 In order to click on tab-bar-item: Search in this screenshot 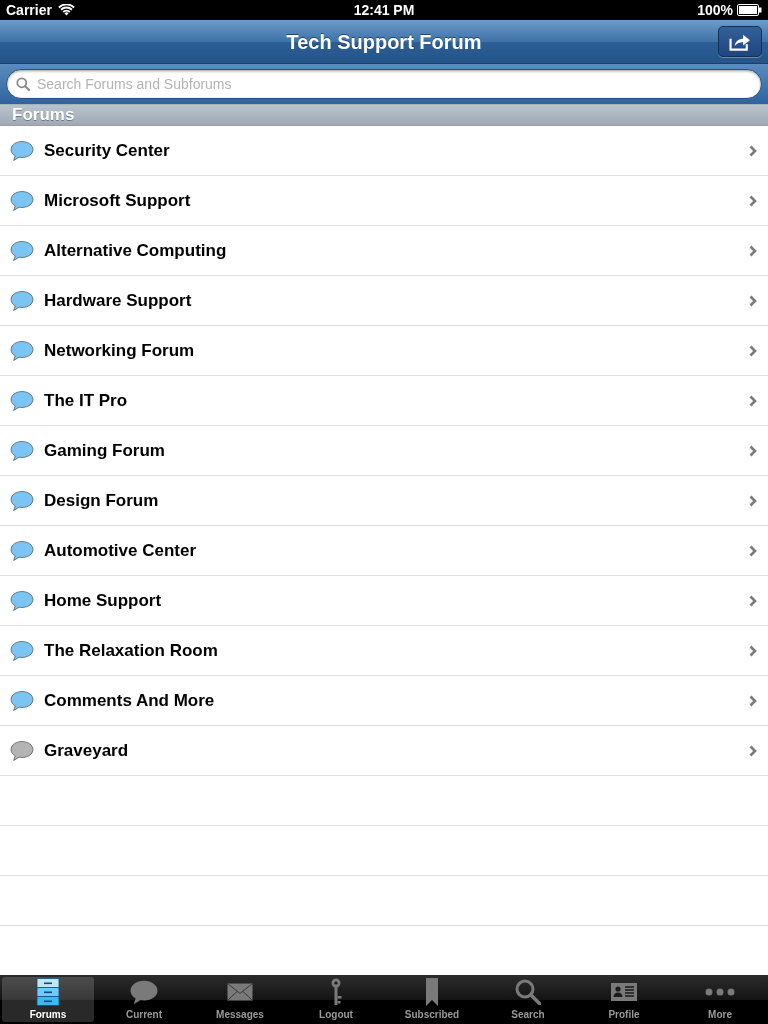, I will do `click(528, 999)`.